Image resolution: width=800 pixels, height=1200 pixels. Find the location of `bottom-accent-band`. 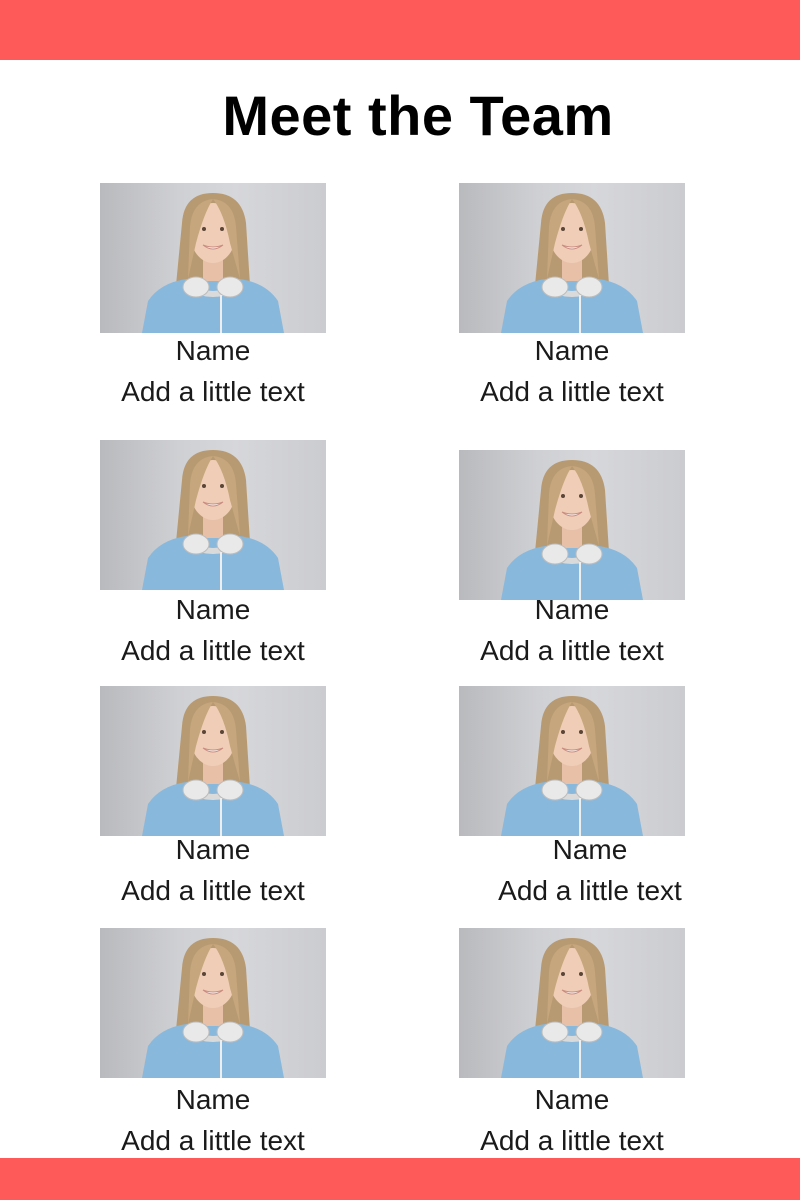

bottom-accent-band is located at coordinates (400, 1179).